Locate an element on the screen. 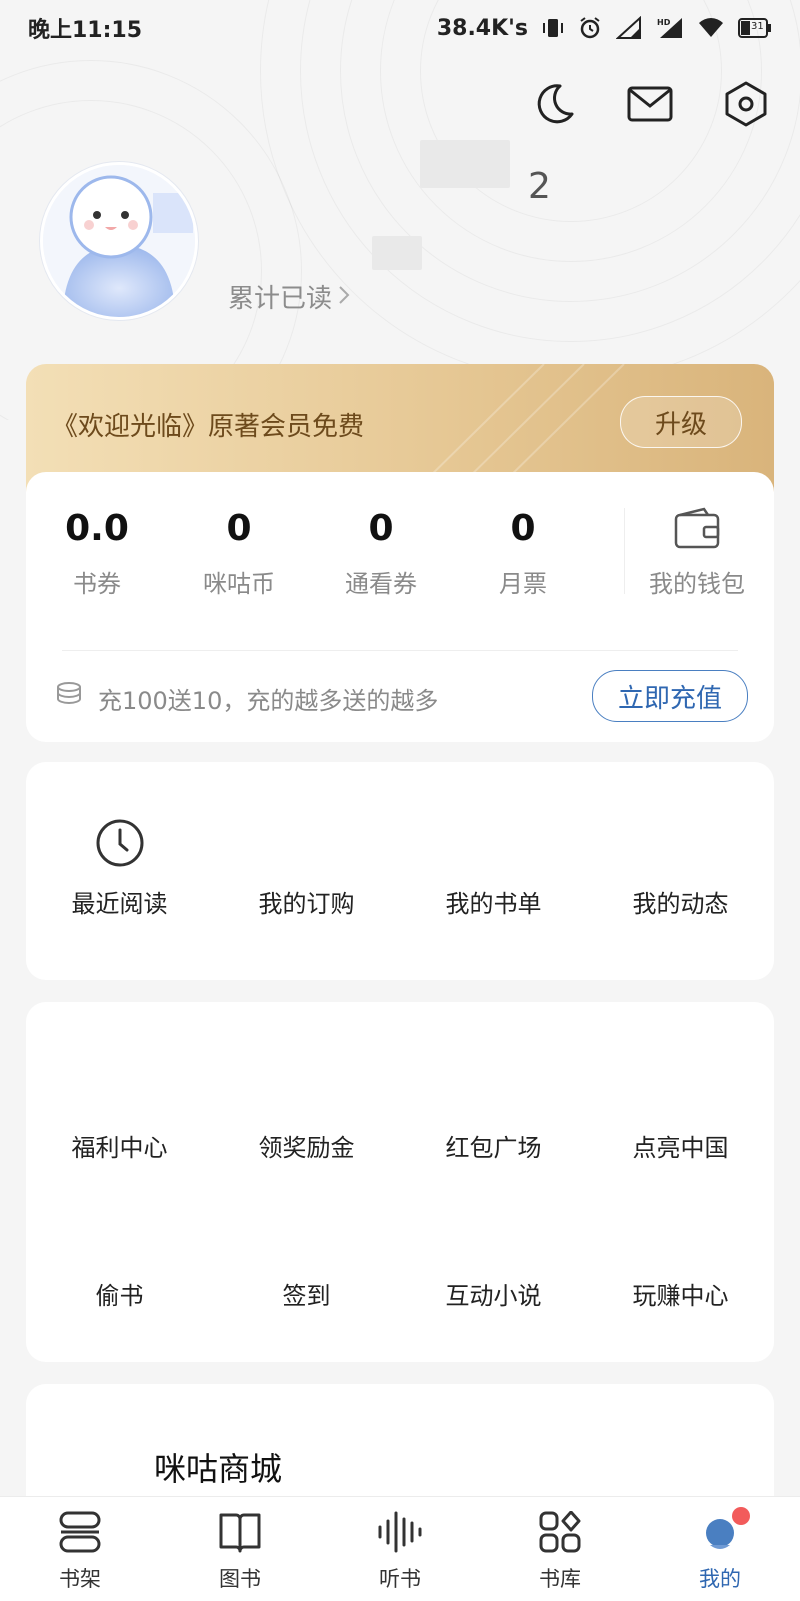 This screenshot has width=800, height=1601. reading-stats-link: 累计已读 is located at coordinates (289, 296).